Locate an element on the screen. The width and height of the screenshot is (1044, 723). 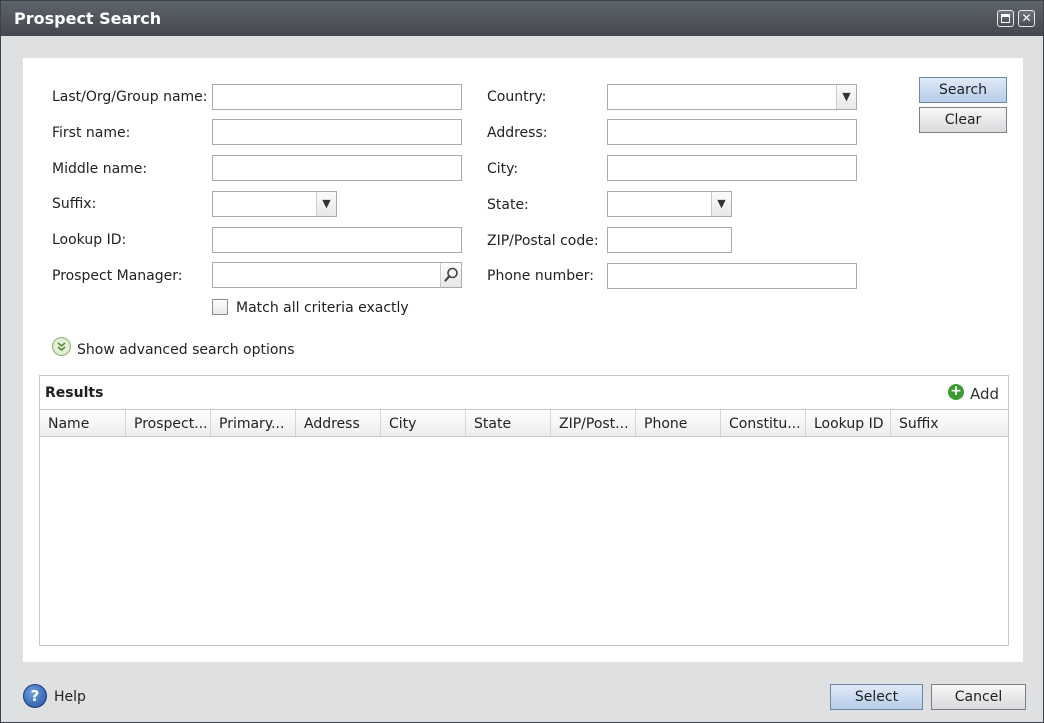
middle-name-input is located at coordinates (337, 168).